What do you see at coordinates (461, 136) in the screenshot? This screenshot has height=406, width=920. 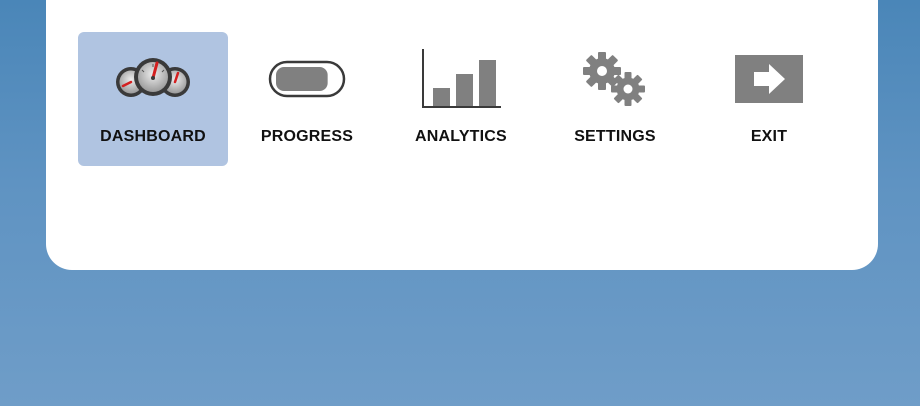 I see `menu-item-label: ANALYTICS` at bounding box center [461, 136].